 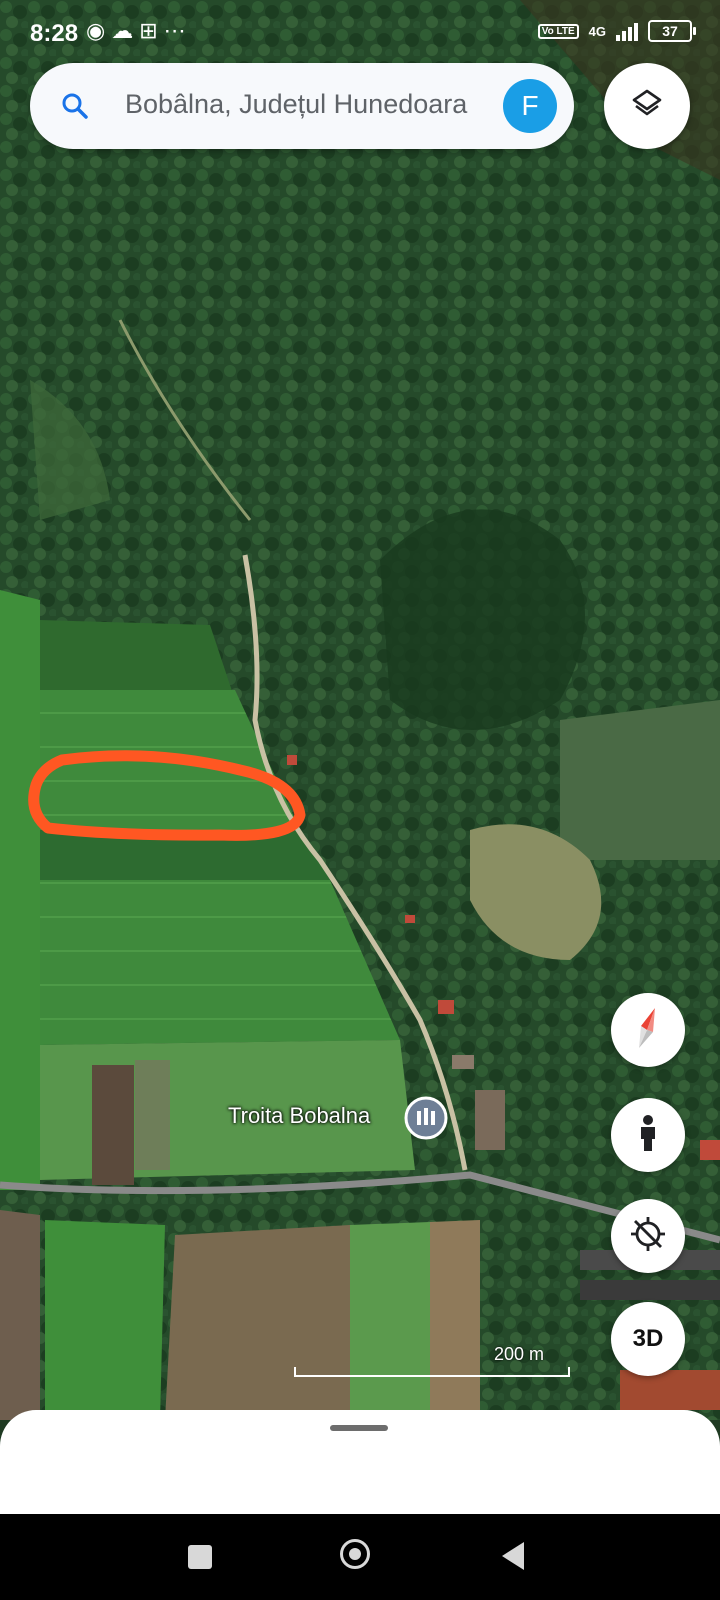 What do you see at coordinates (432, 1372) in the screenshot?
I see `scale-bar` at bounding box center [432, 1372].